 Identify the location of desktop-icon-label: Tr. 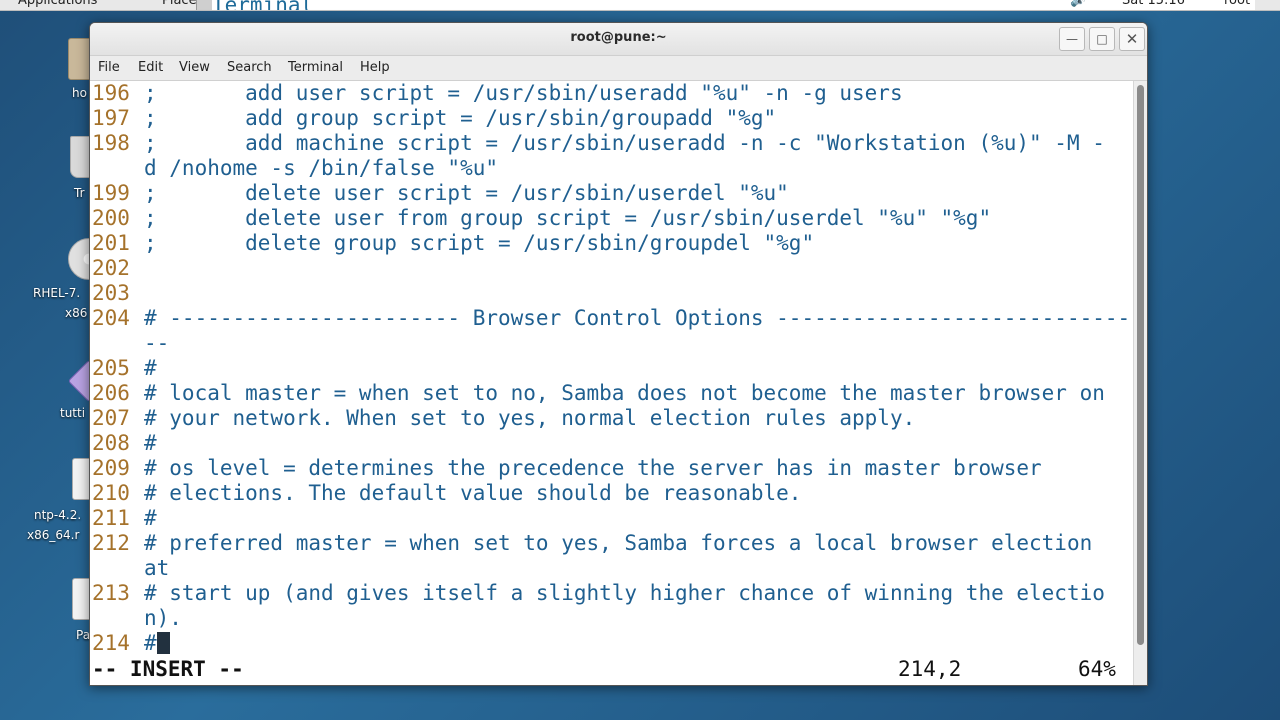
(79, 193).